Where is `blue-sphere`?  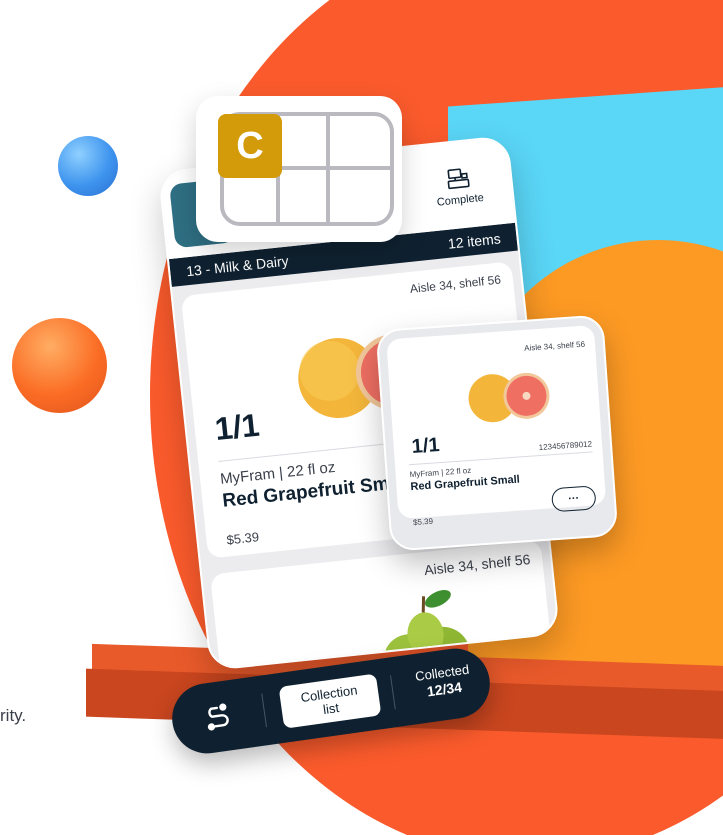 blue-sphere is located at coordinates (88, 166).